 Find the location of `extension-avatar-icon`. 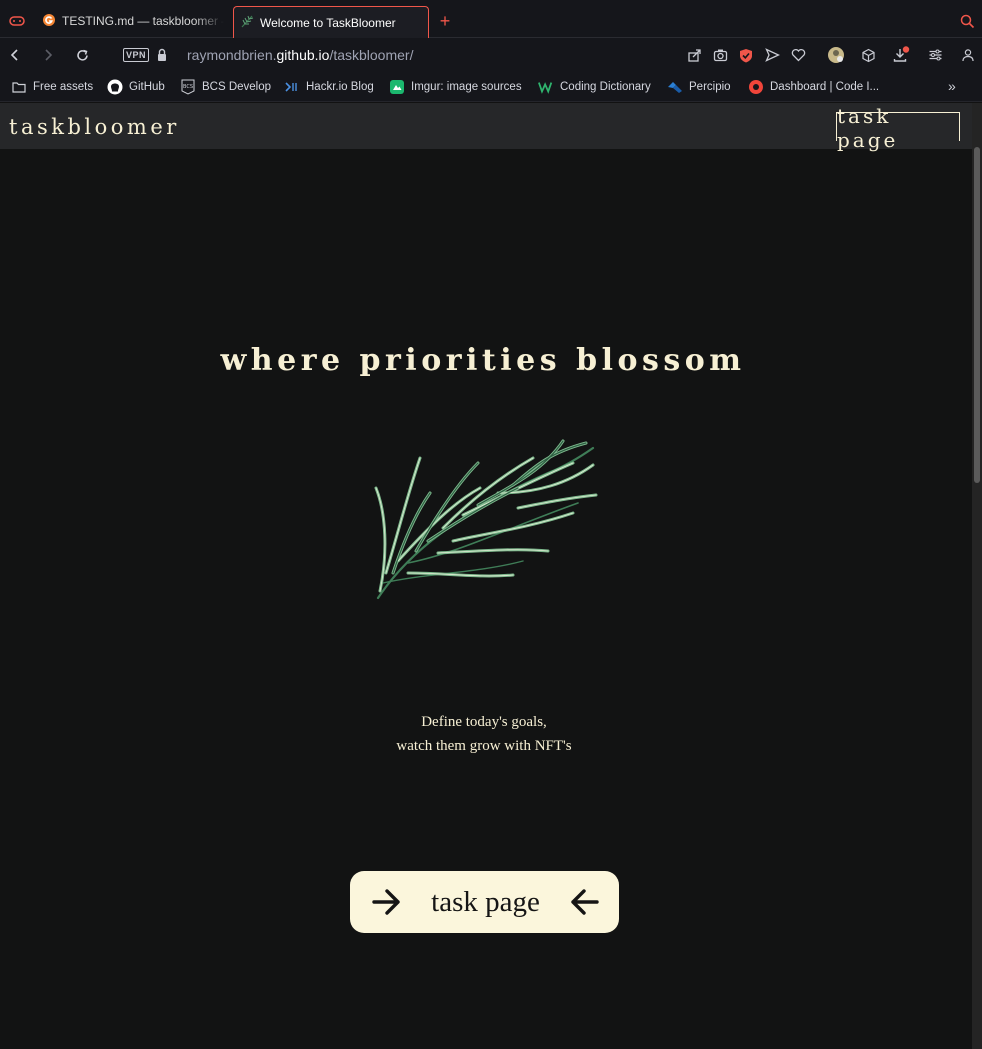

extension-avatar-icon is located at coordinates (836, 55).